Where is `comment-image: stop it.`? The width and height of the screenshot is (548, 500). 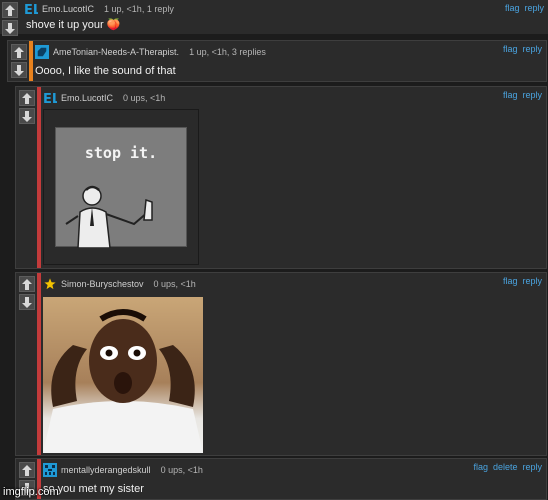
comment-image: stop it. is located at coordinates (121, 187).